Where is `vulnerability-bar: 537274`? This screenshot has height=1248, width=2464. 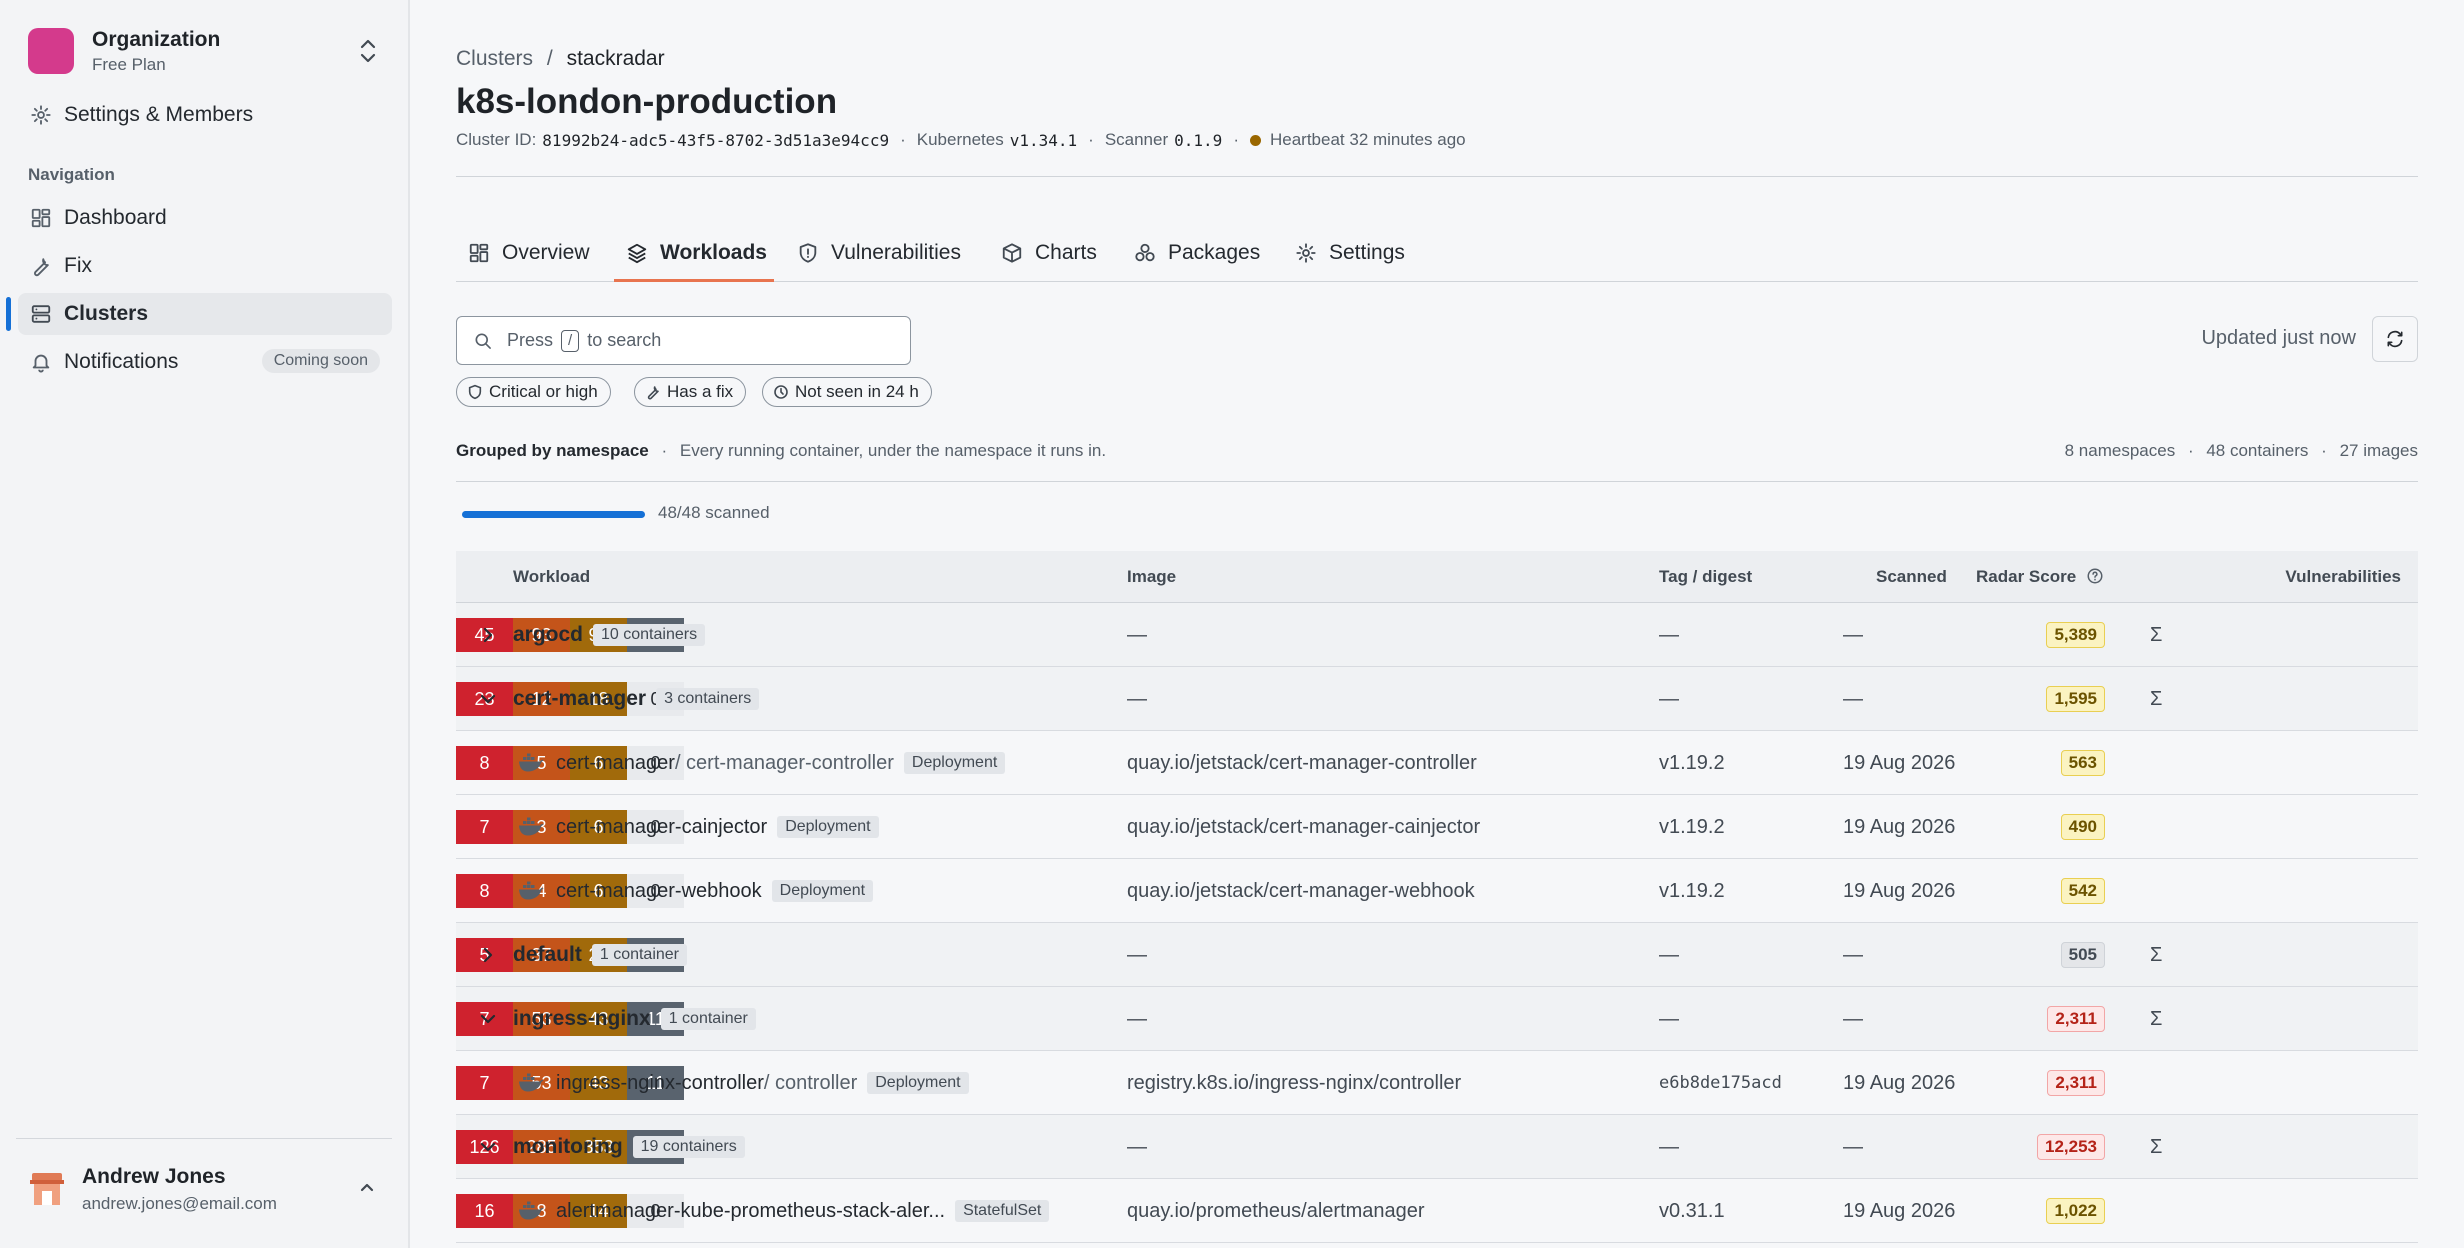 vulnerability-bar: 537274 is located at coordinates (1437, 955).